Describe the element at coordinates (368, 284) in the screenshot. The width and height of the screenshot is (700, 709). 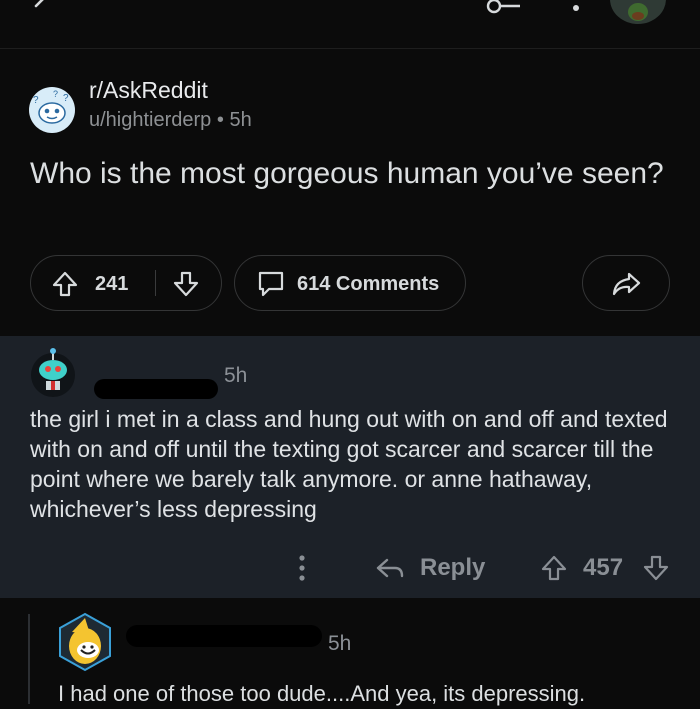
I see `comments-count: 614 Comments` at that location.